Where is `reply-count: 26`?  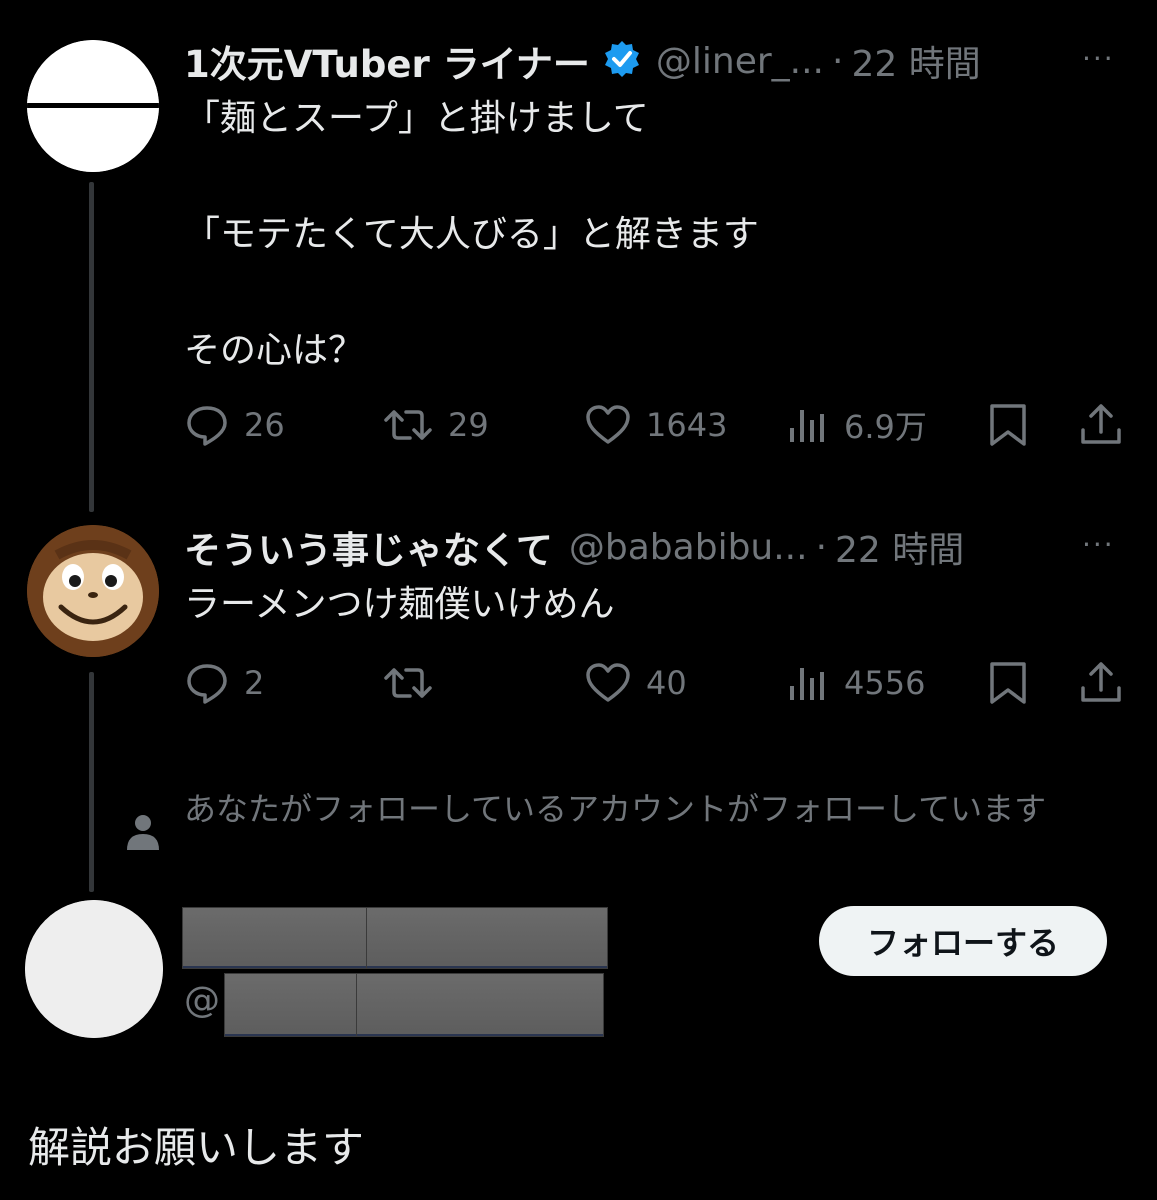
reply-count: 26 is located at coordinates (264, 425).